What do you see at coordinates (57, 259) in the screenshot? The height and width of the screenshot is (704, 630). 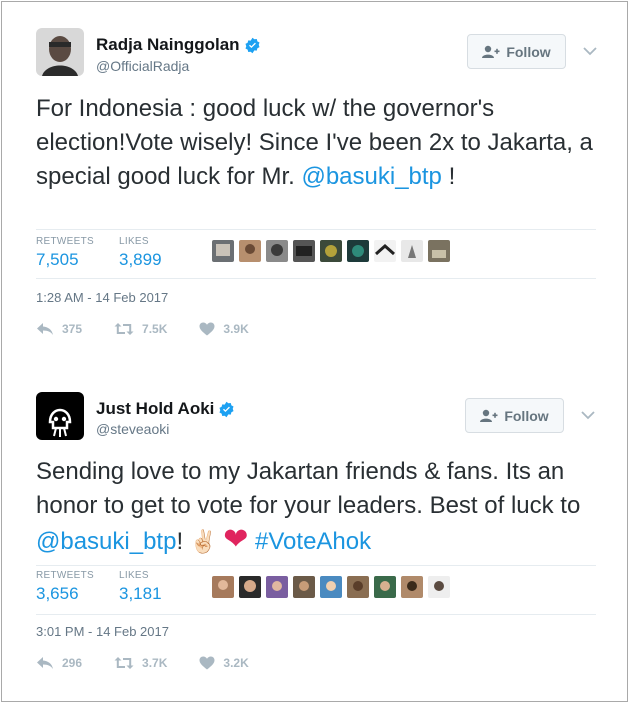 I see `retweets-count: 7,505` at bounding box center [57, 259].